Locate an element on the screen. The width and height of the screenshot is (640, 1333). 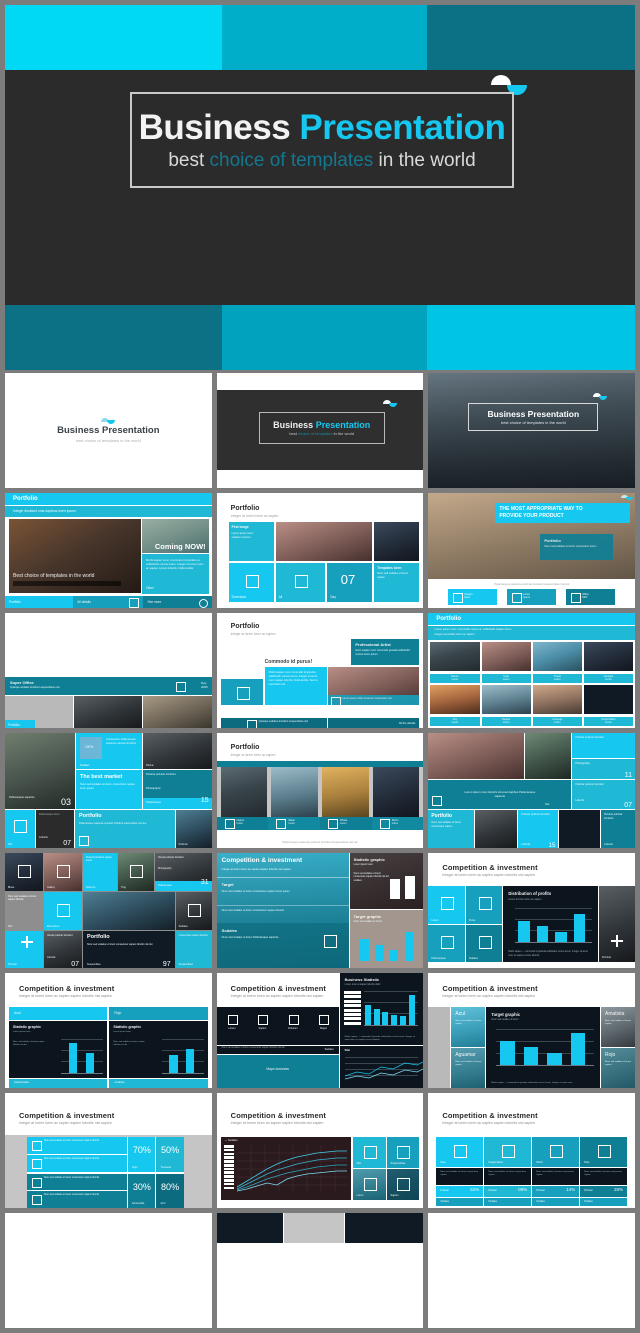
gallery-cell: People Loren is located at coordinates (506, 705).